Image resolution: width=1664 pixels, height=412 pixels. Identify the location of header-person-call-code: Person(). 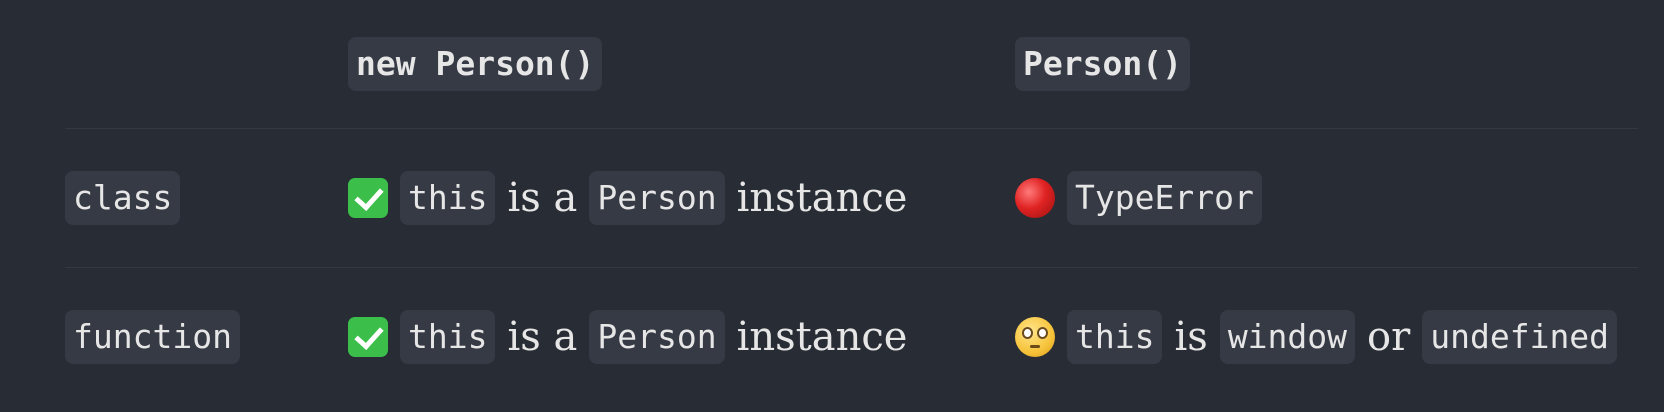
(1102, 64).